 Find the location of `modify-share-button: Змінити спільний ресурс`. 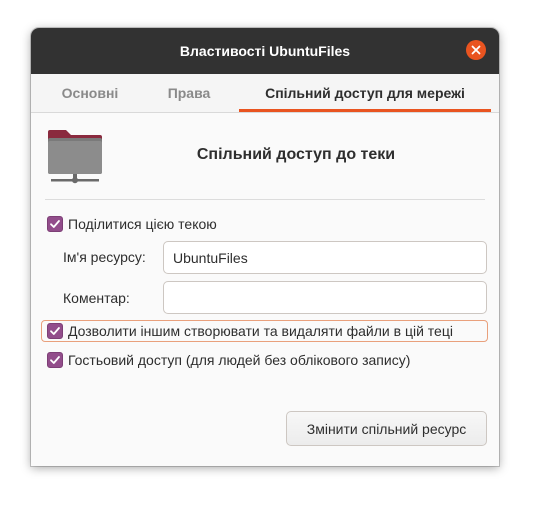

modify-share-button: Змінити спільний ресурс is located at coordinates (386, 428).